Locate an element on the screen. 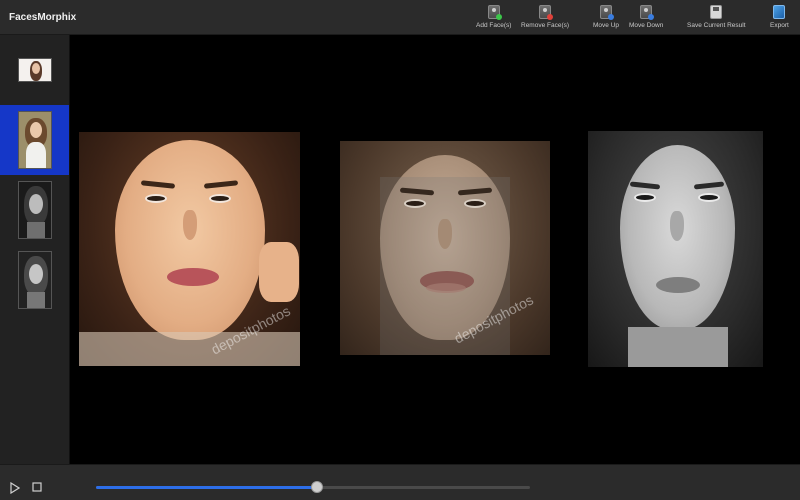  move-up-label: Move Up is located at coordinates (606, 25).